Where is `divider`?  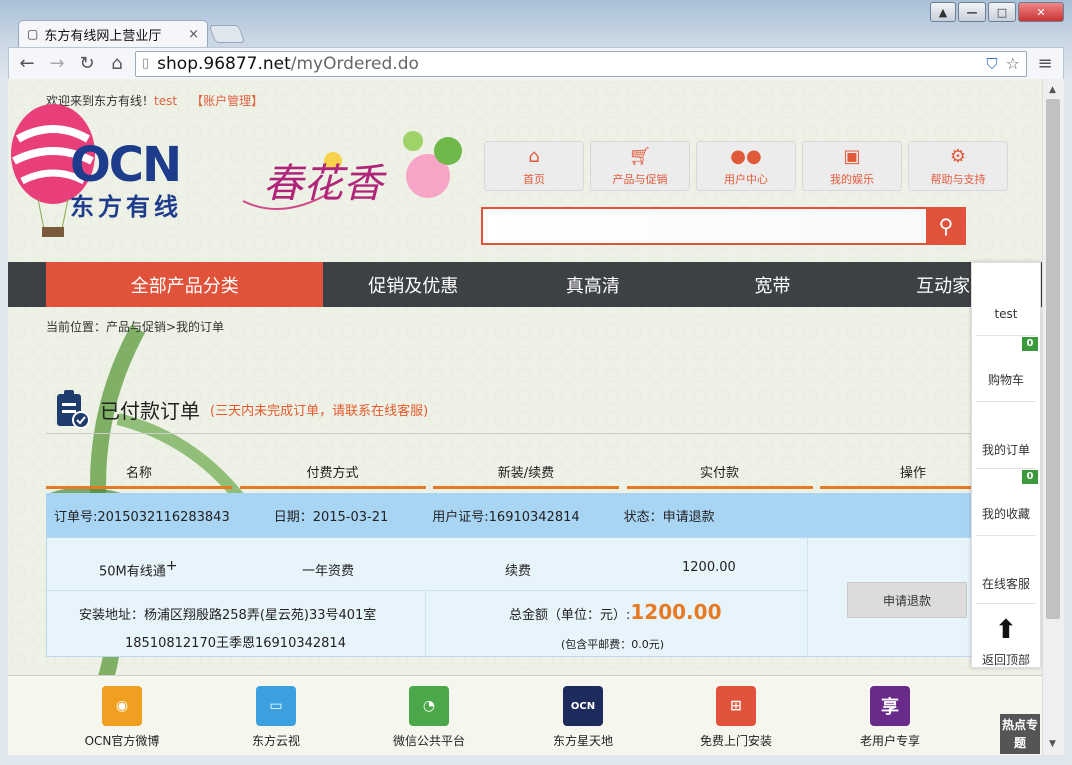 divider is located at coordinates (526, 433).